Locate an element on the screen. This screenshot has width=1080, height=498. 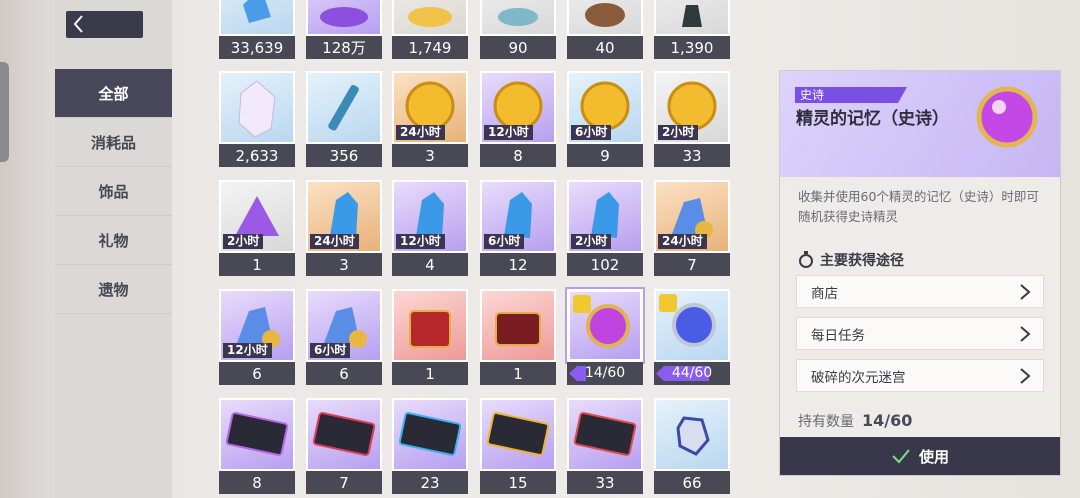
item-count: 33 is located at coordinates (692, 155).